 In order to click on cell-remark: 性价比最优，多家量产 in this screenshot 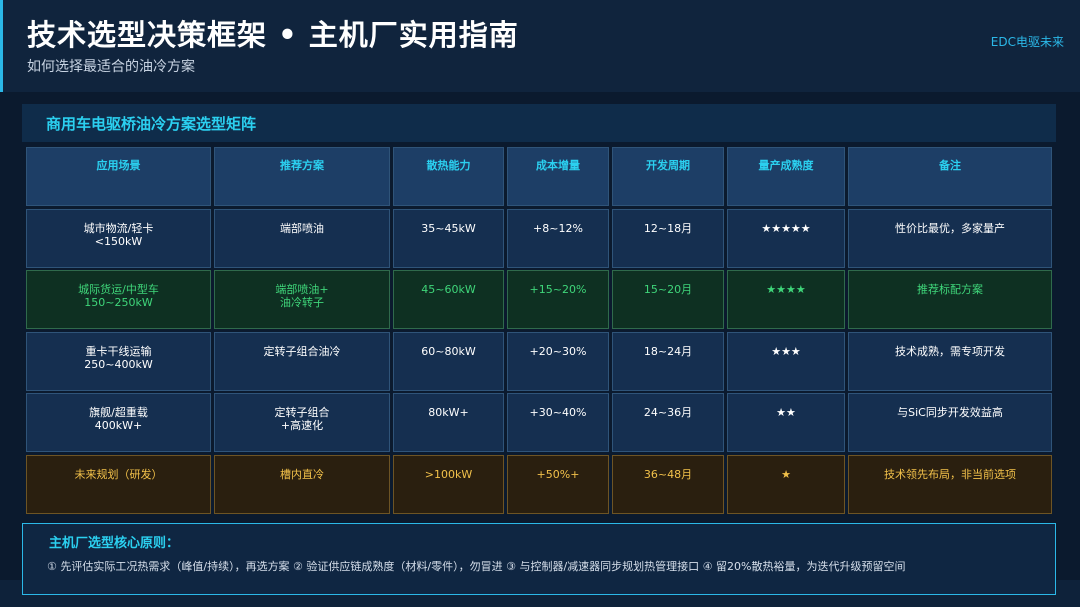, I will do `click(950, 238)`.